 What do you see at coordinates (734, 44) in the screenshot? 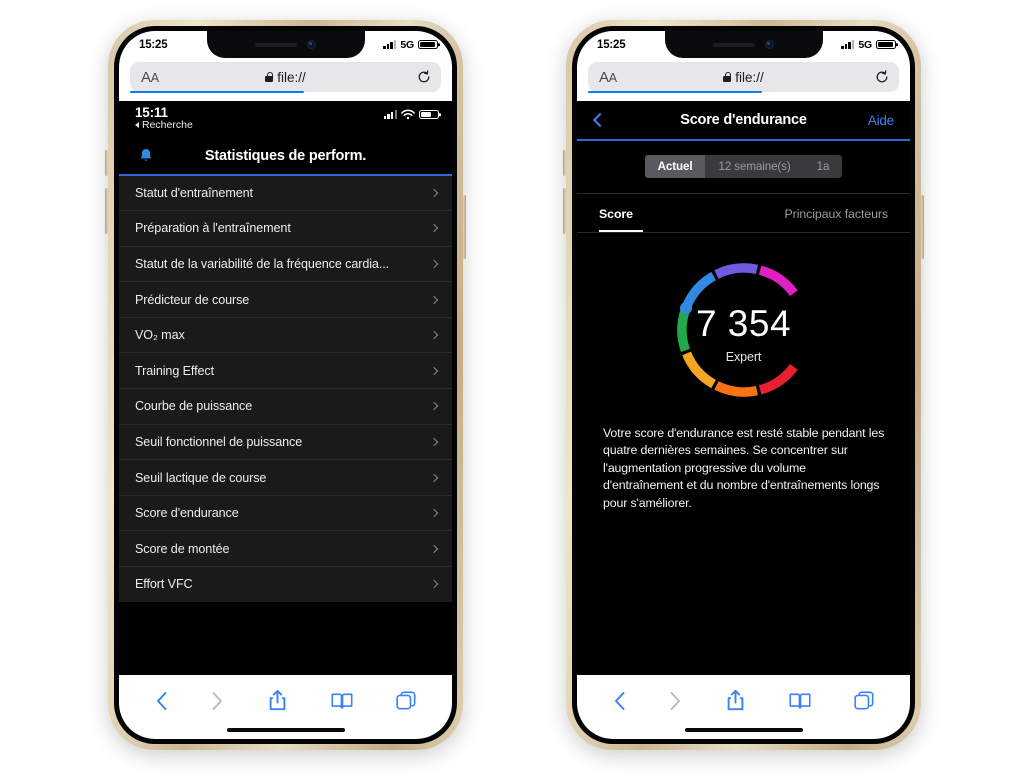
I see `earpiece-speaker` at bounding box center [734, 44].